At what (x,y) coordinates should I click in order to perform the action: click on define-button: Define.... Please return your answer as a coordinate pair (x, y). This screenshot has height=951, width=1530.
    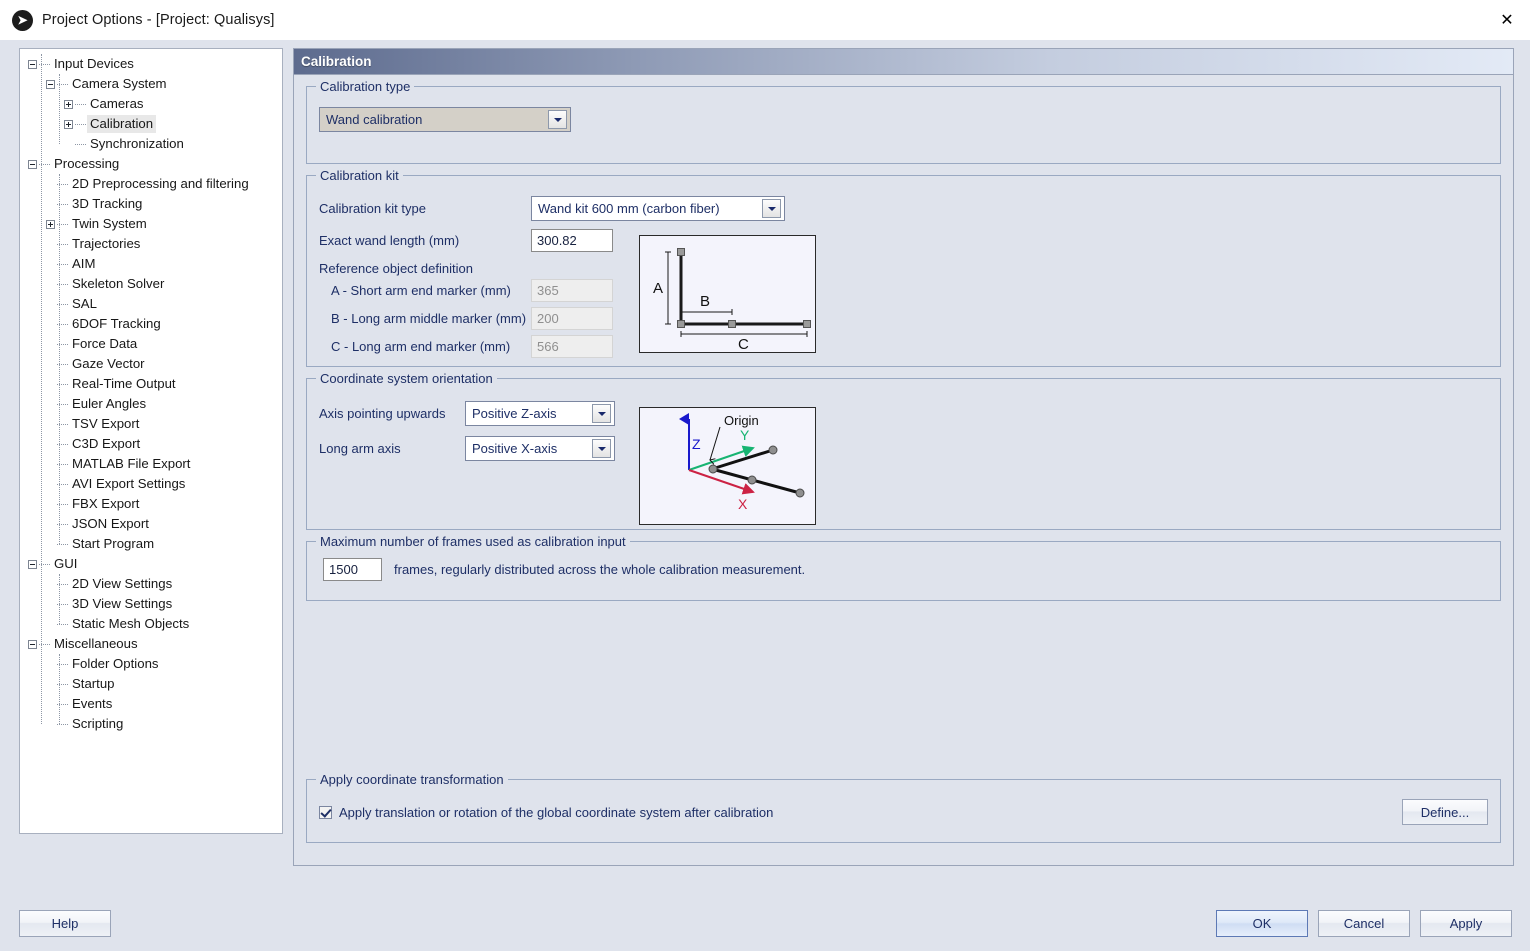
    Looking at the image, I should click on (1445, 812).